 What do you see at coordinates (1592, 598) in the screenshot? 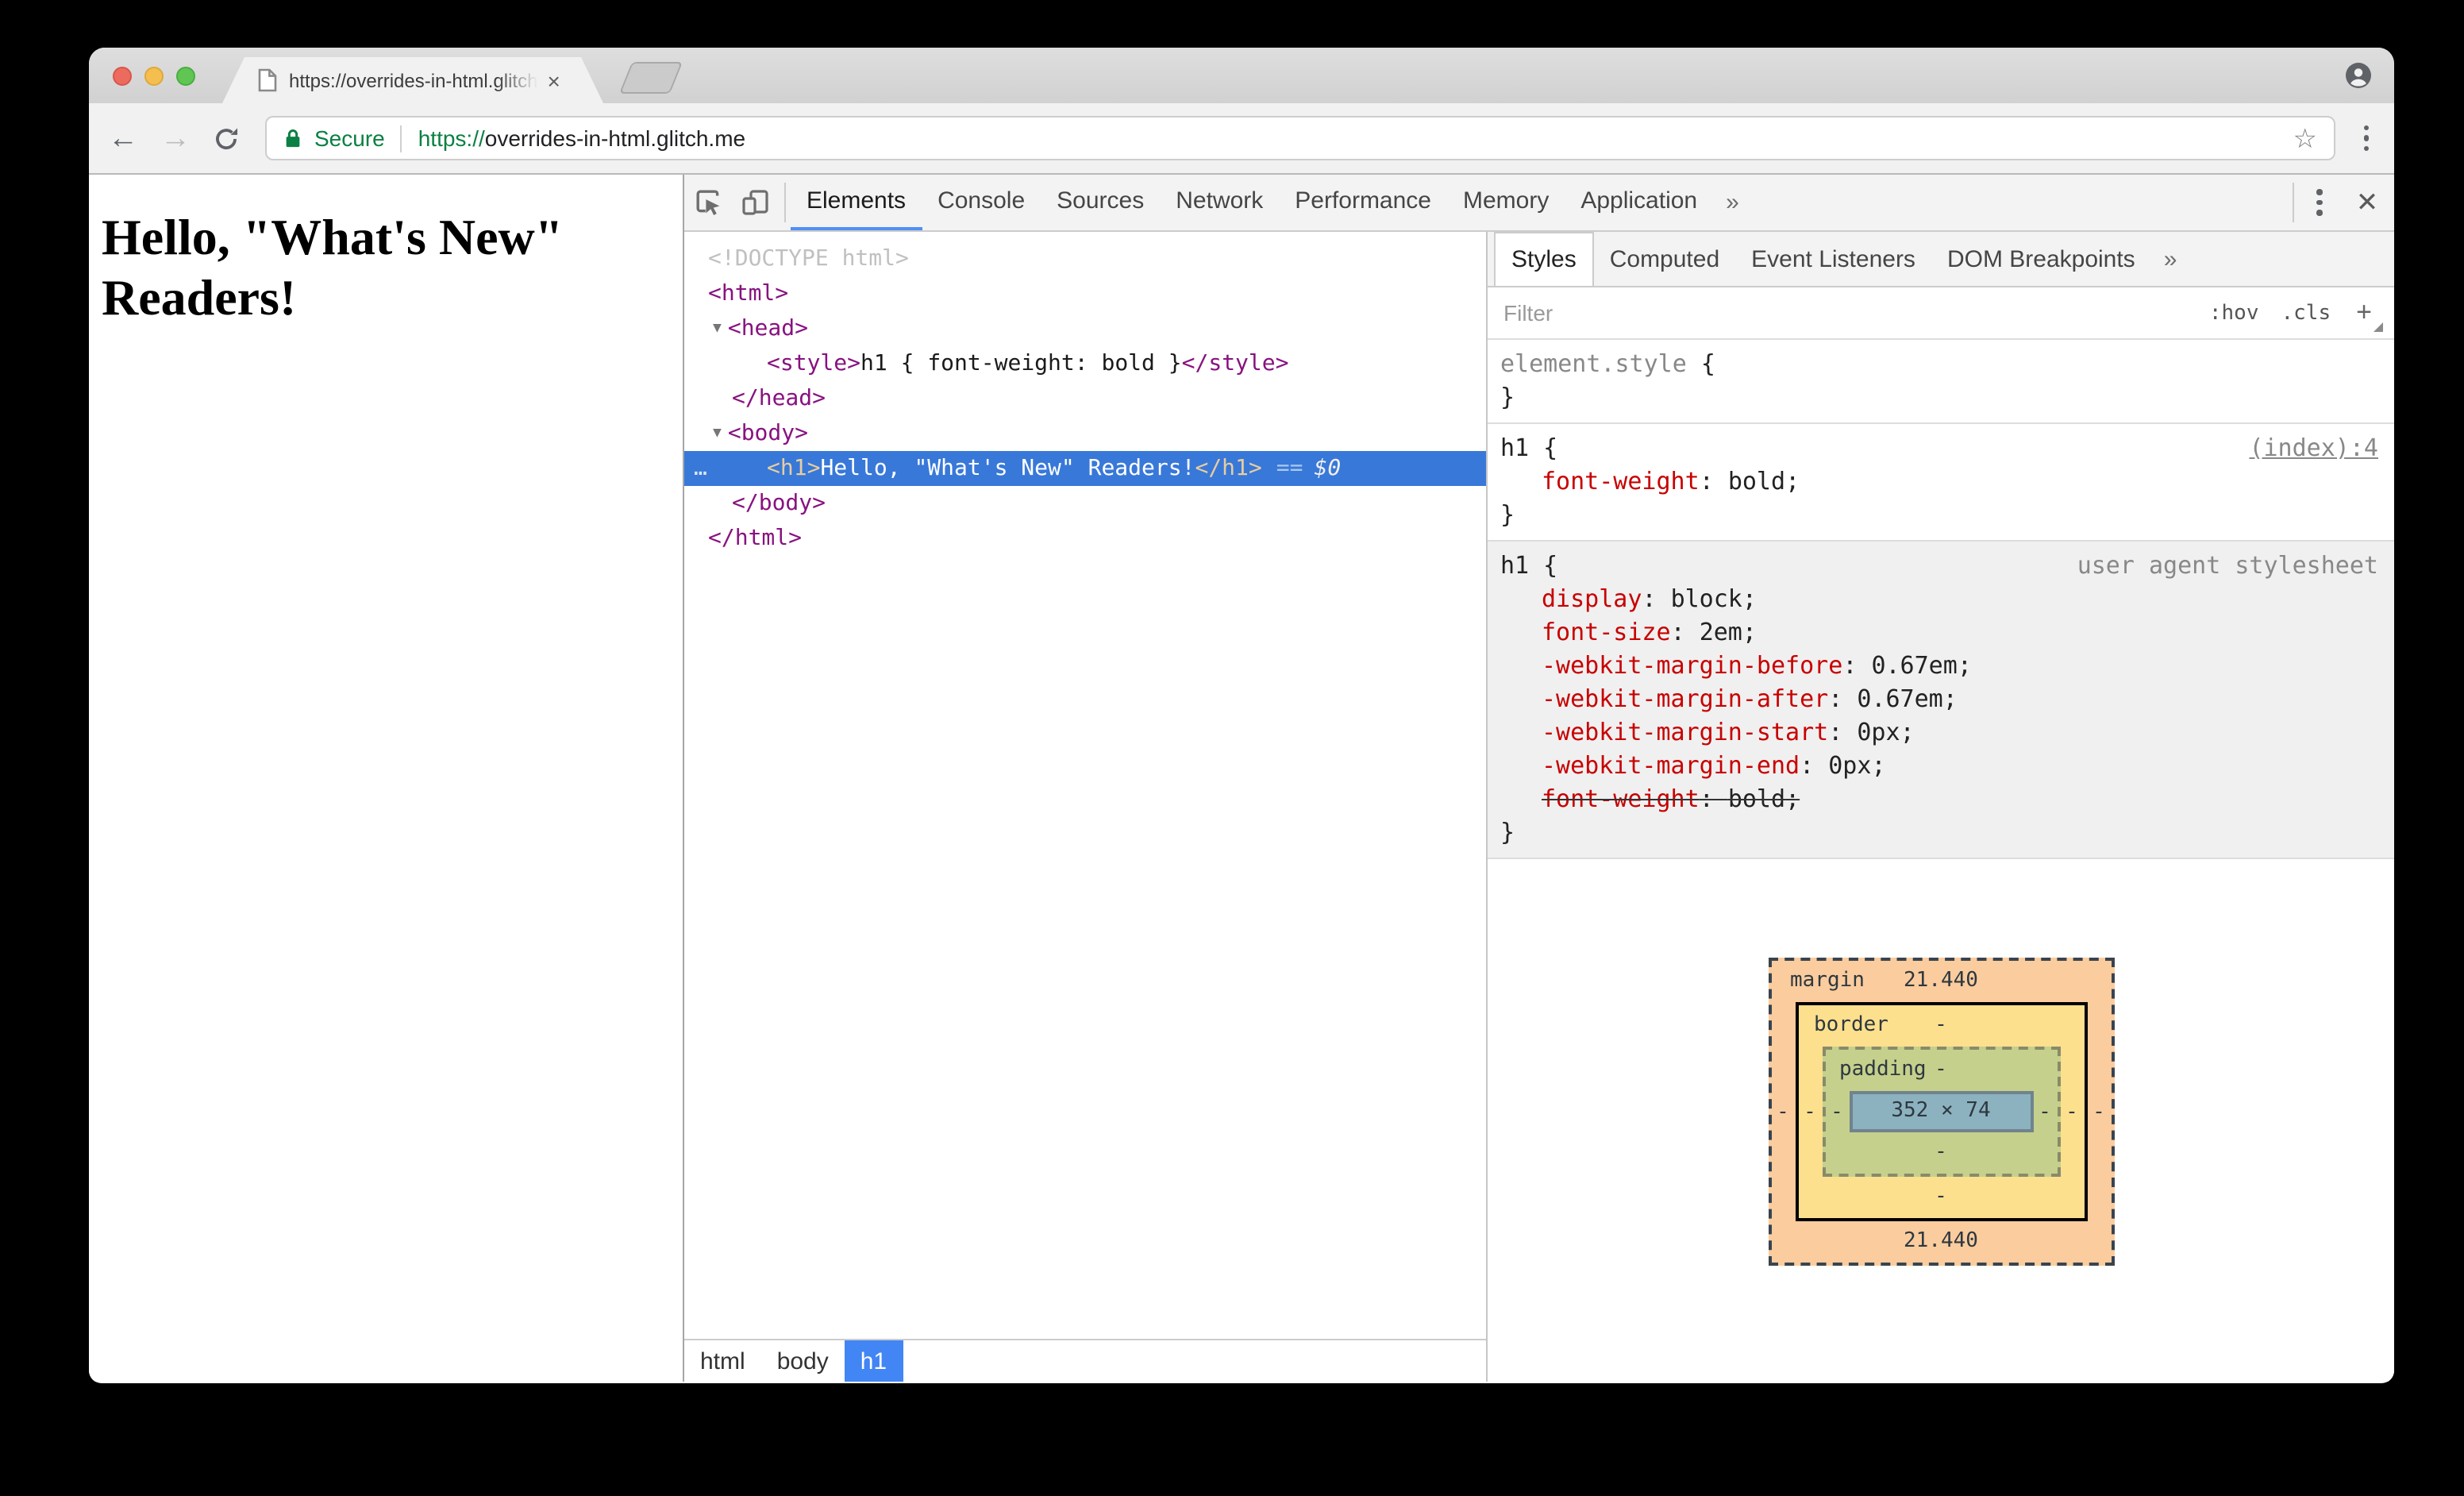
I see `css-property-name: display` at bounding box center [1592, 598].